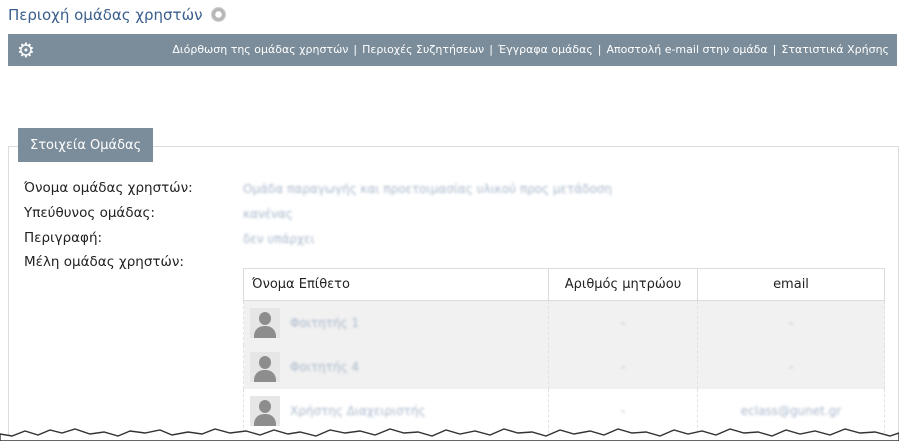 This screenshot has height=441, width=899. Describe the element at coordinates (623, 284) in the screenshot. I see `col-header-id: Αριθμός μητρώου` at that location.